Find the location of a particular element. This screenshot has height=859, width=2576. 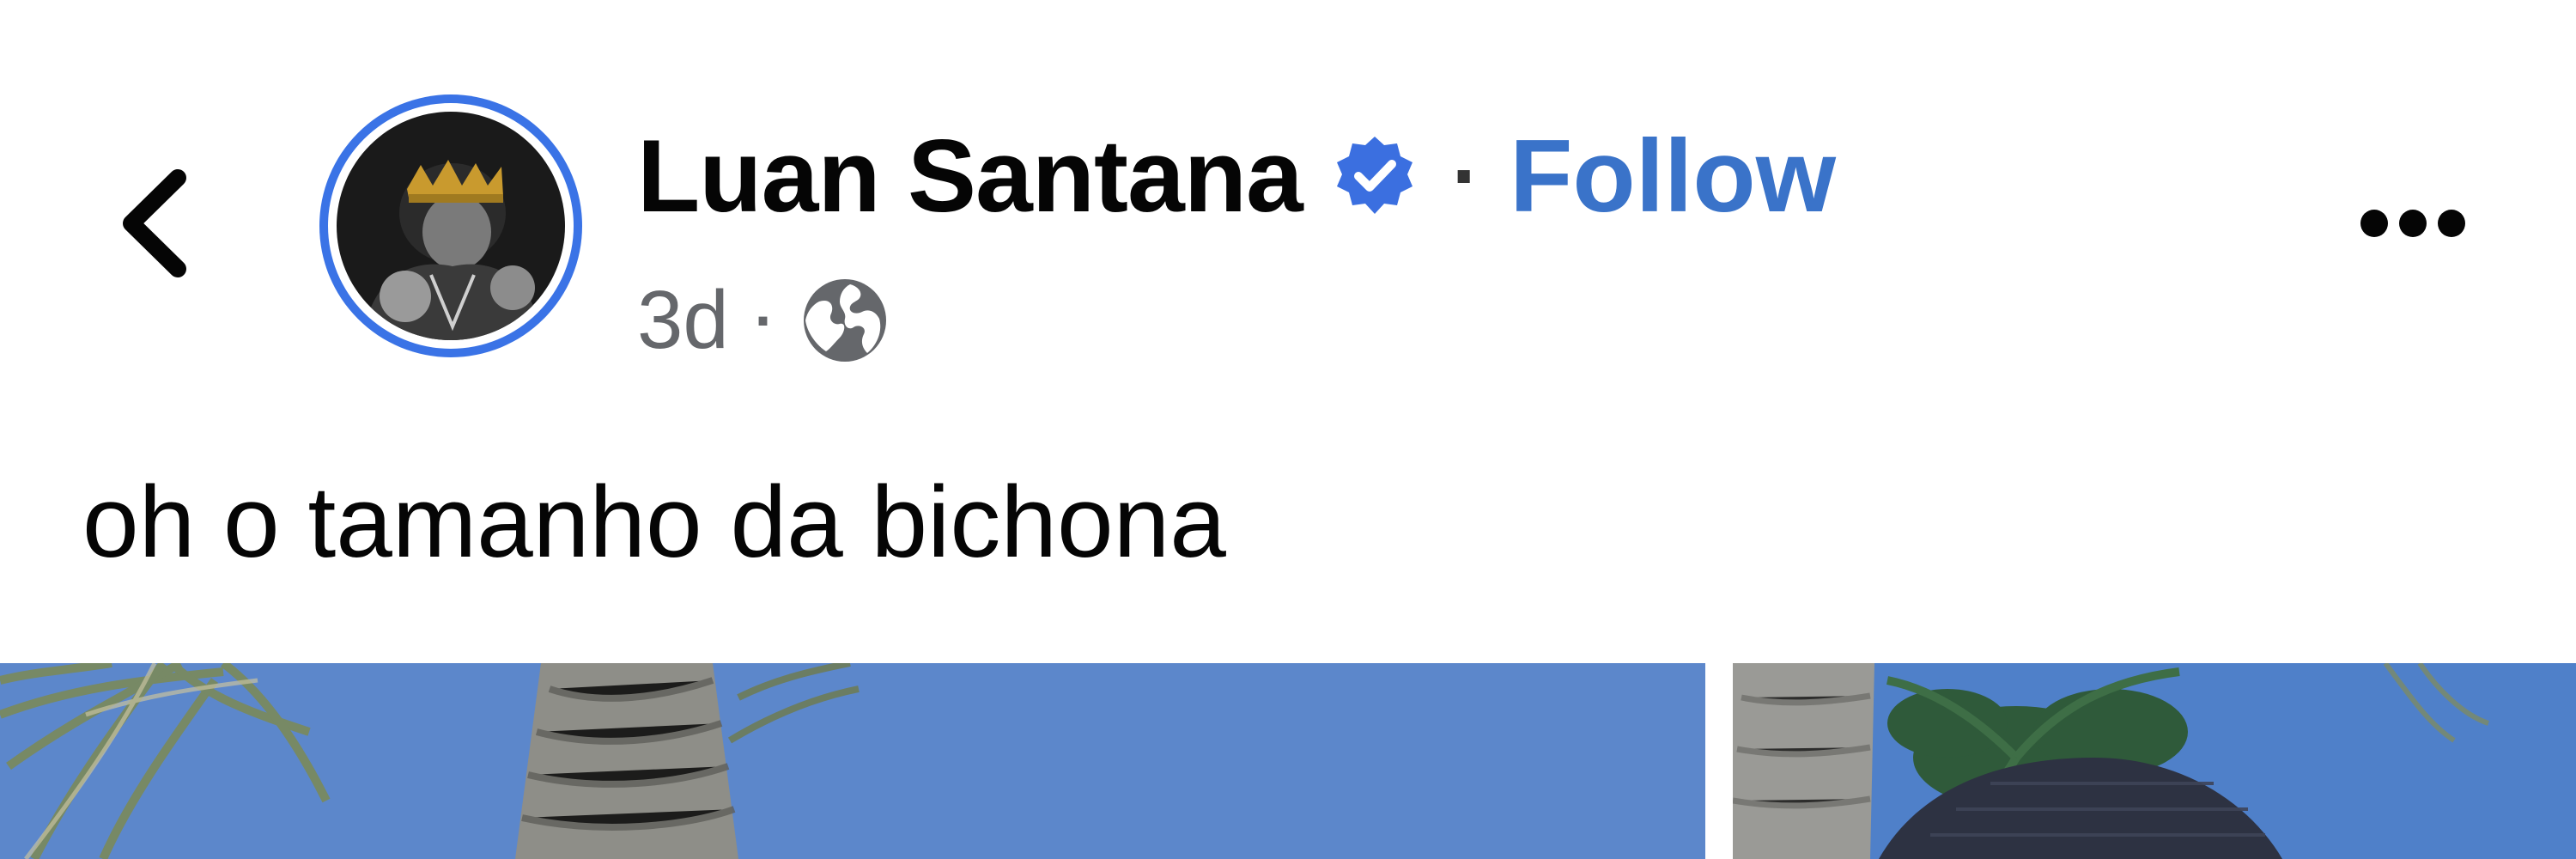

avatar is located at coordinates (450, 226).